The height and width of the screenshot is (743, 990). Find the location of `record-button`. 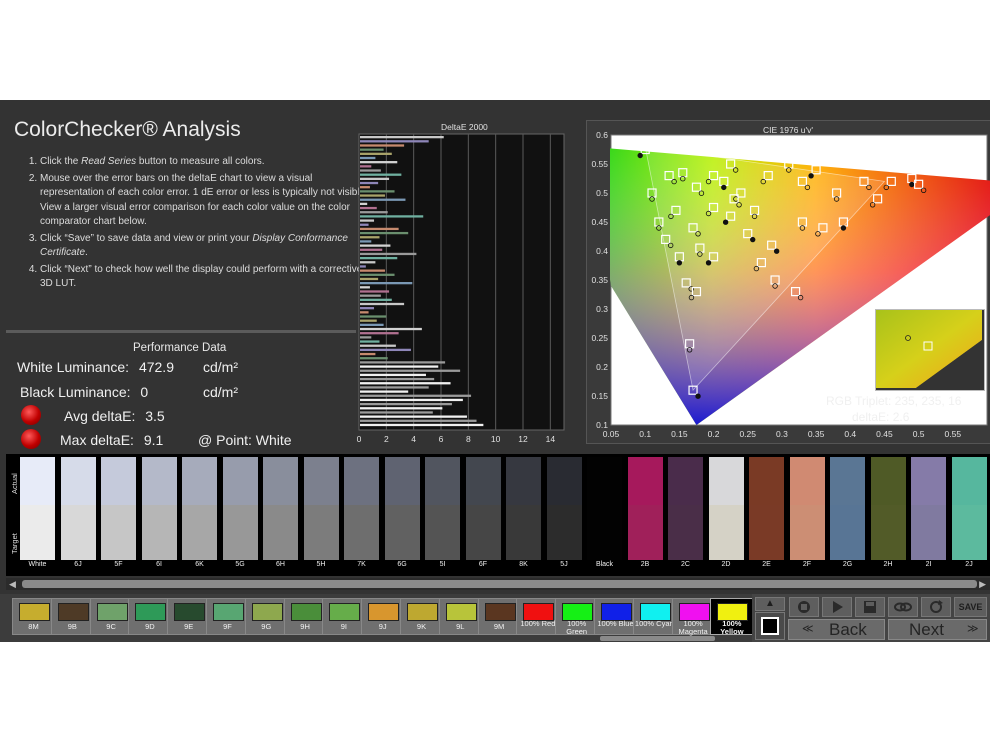

record-button is located at coordinates (804, 607).